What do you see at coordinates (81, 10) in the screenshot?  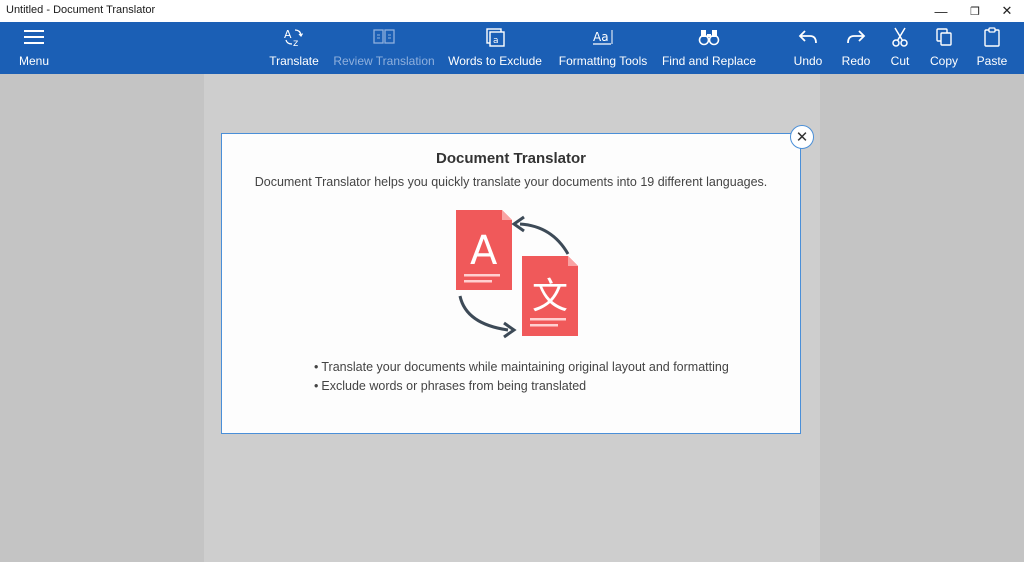 I see `window-title: Untitled - Document Translator` at bounding box center [81, 10].